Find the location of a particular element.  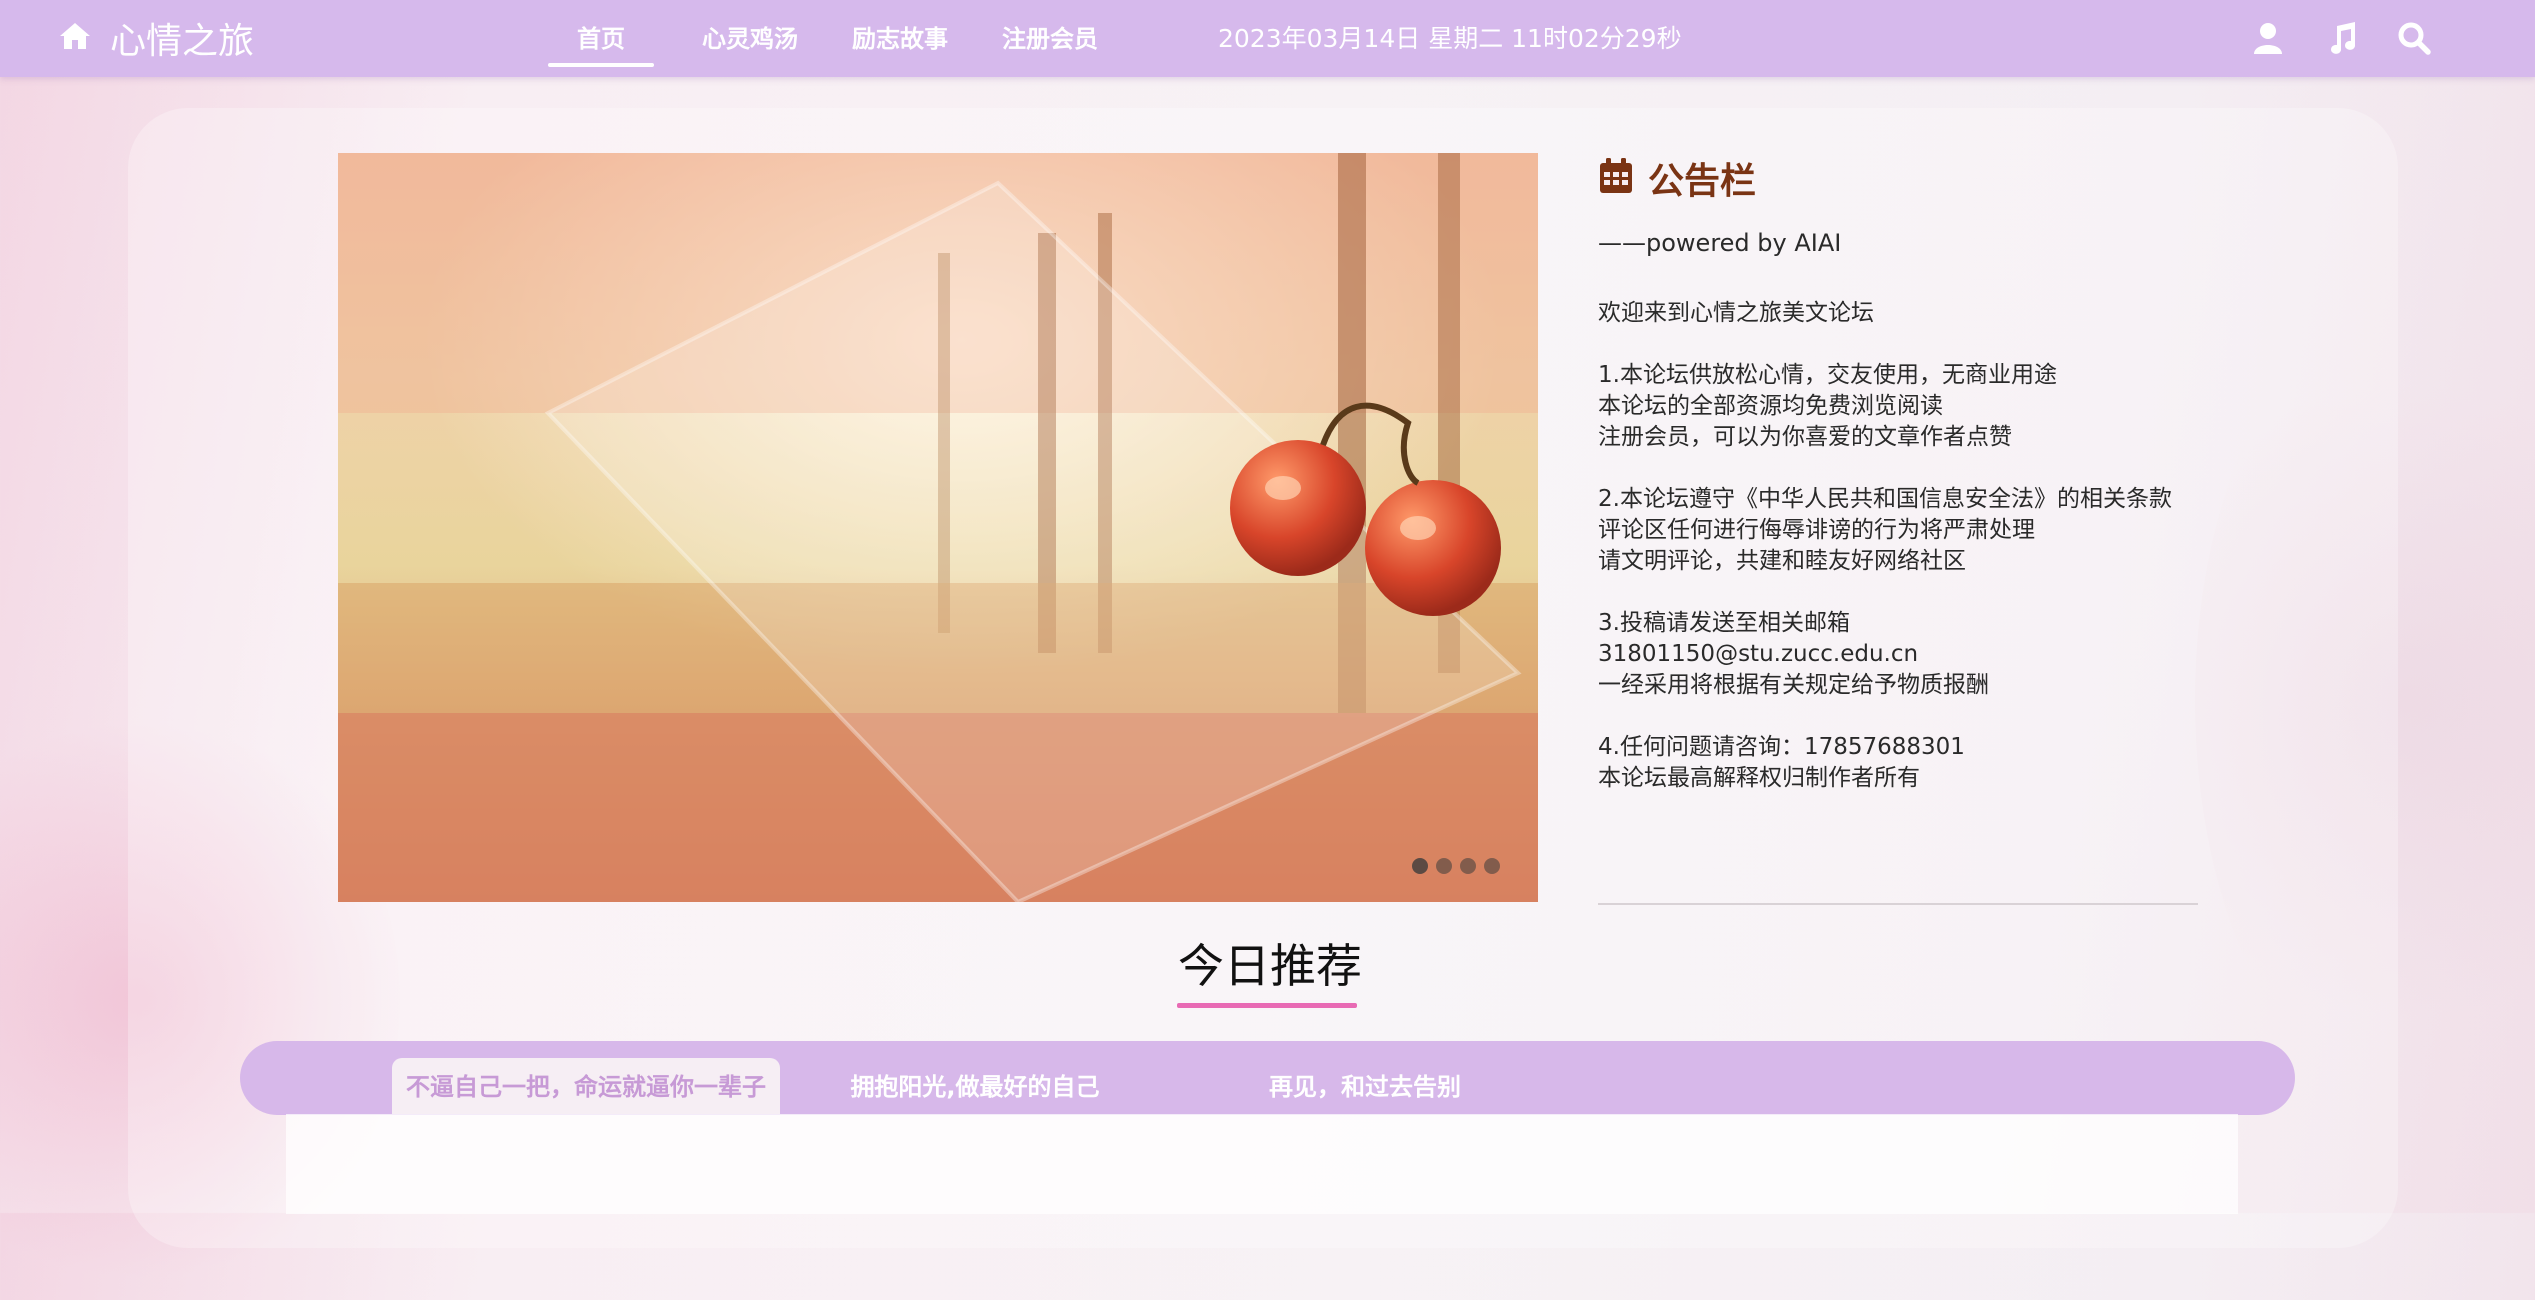

music-icon is located at coordinates (2342, 38).